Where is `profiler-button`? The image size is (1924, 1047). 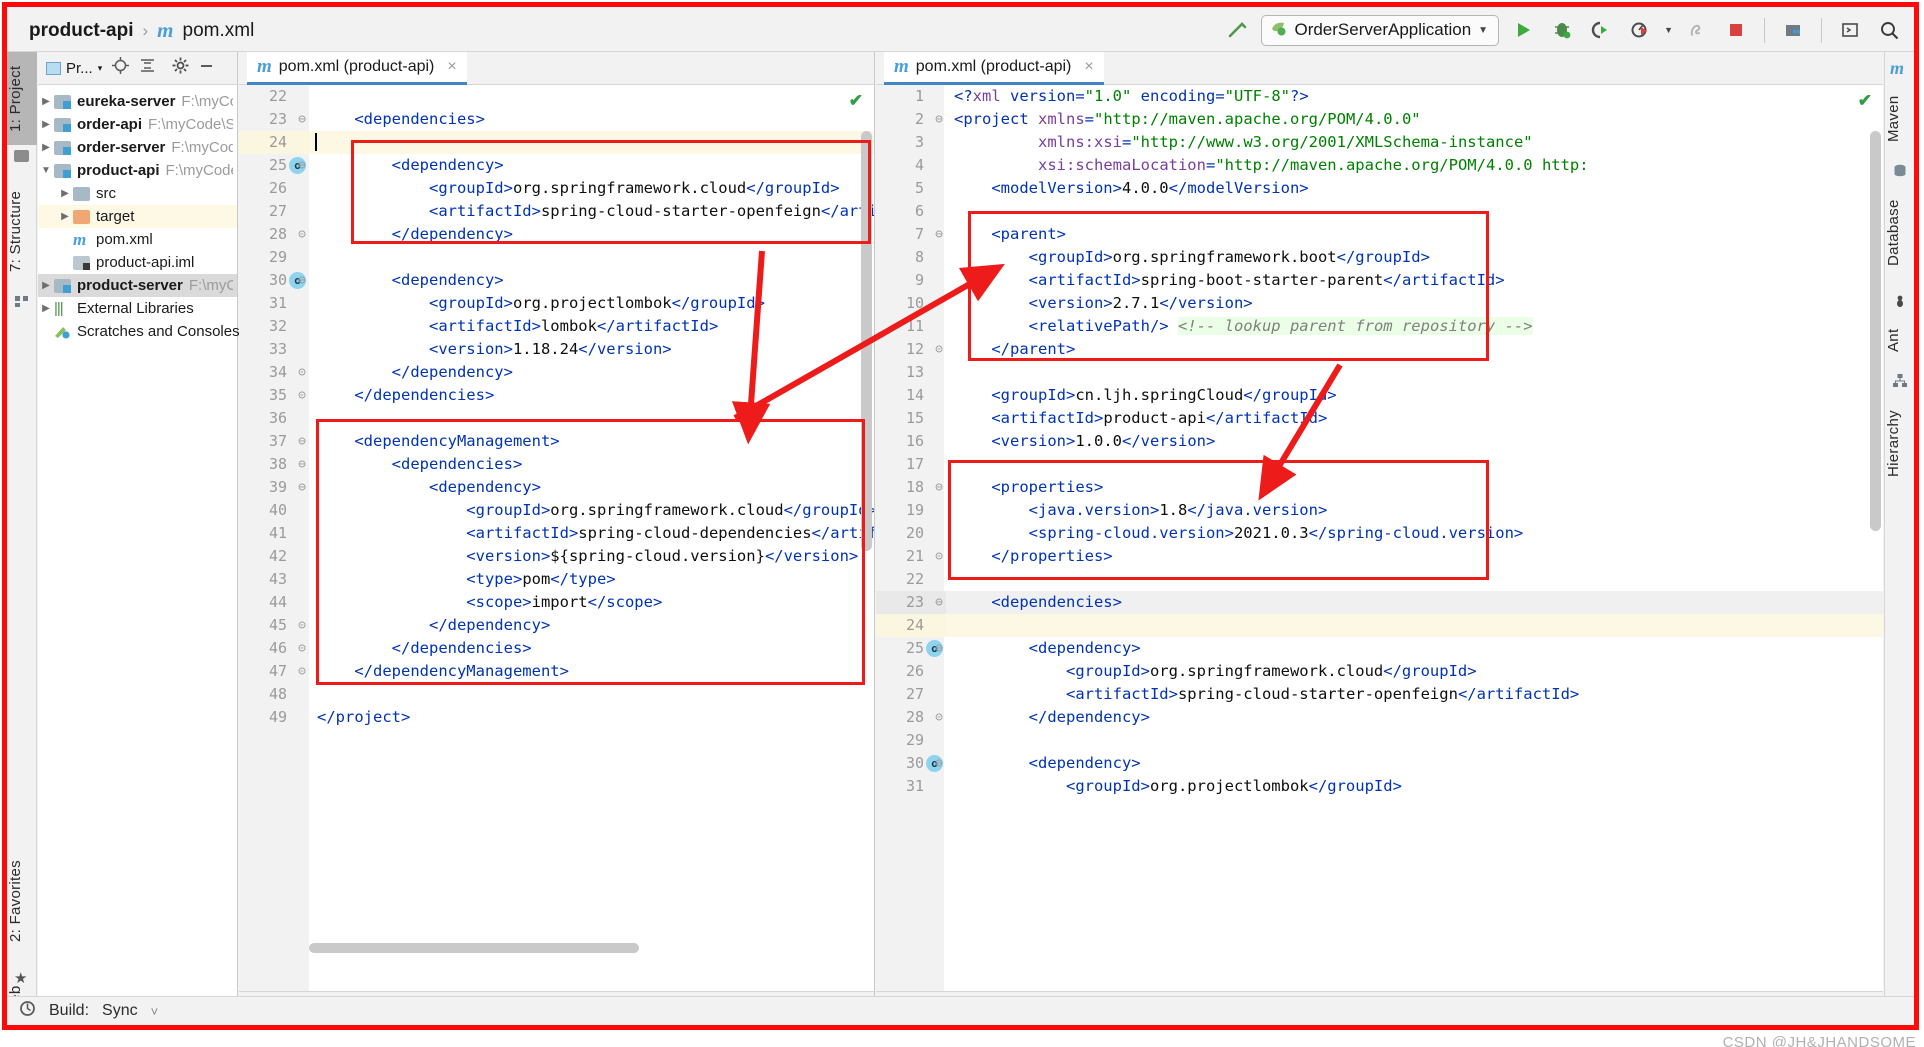
profiler-button is located at coordinates (1697, 30).